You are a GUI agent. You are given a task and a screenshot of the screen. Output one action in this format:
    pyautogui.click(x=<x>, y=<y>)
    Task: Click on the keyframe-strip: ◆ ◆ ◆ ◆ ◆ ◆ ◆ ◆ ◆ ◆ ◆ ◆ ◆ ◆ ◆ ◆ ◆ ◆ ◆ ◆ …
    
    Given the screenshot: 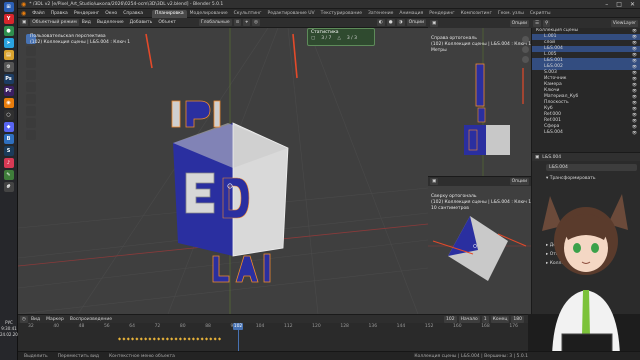 What is the action you would take?
    pyautogui.click(x=313, y=339)
    